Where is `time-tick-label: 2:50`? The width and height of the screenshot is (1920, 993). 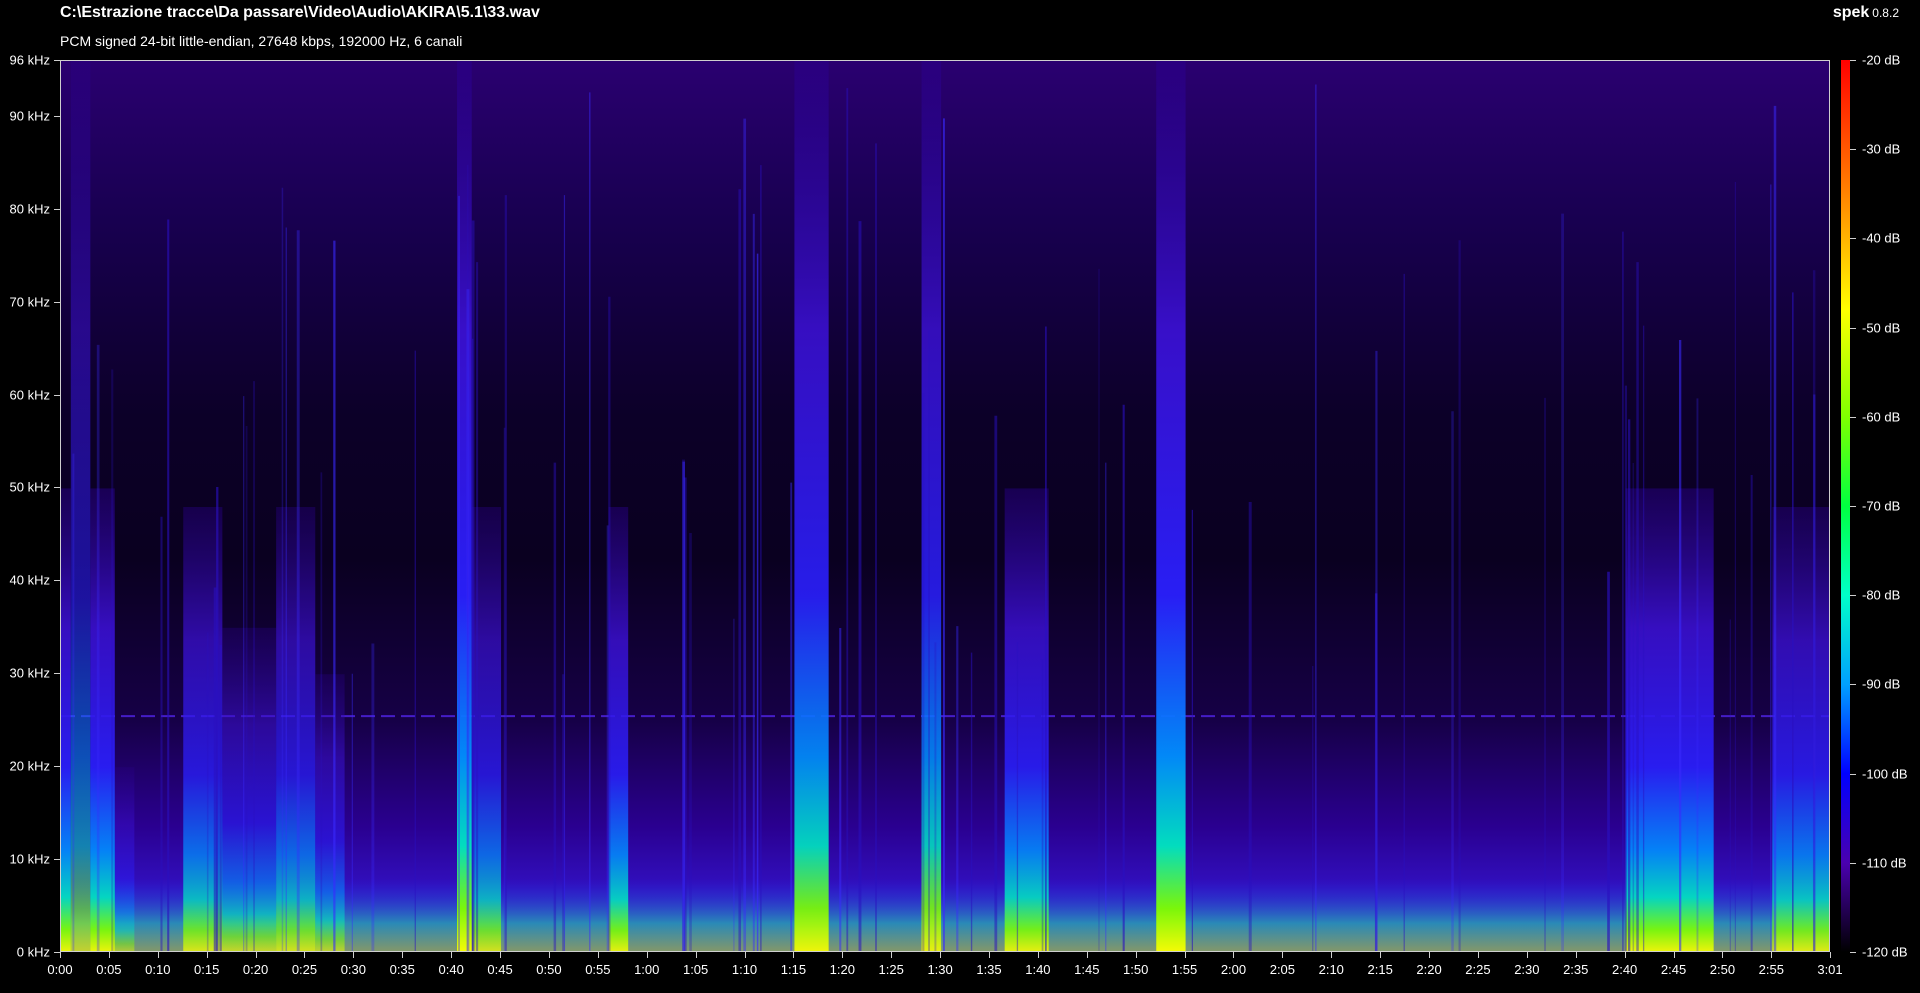
time-tick-label: 2:50 is located at coordinates (1722, 969).